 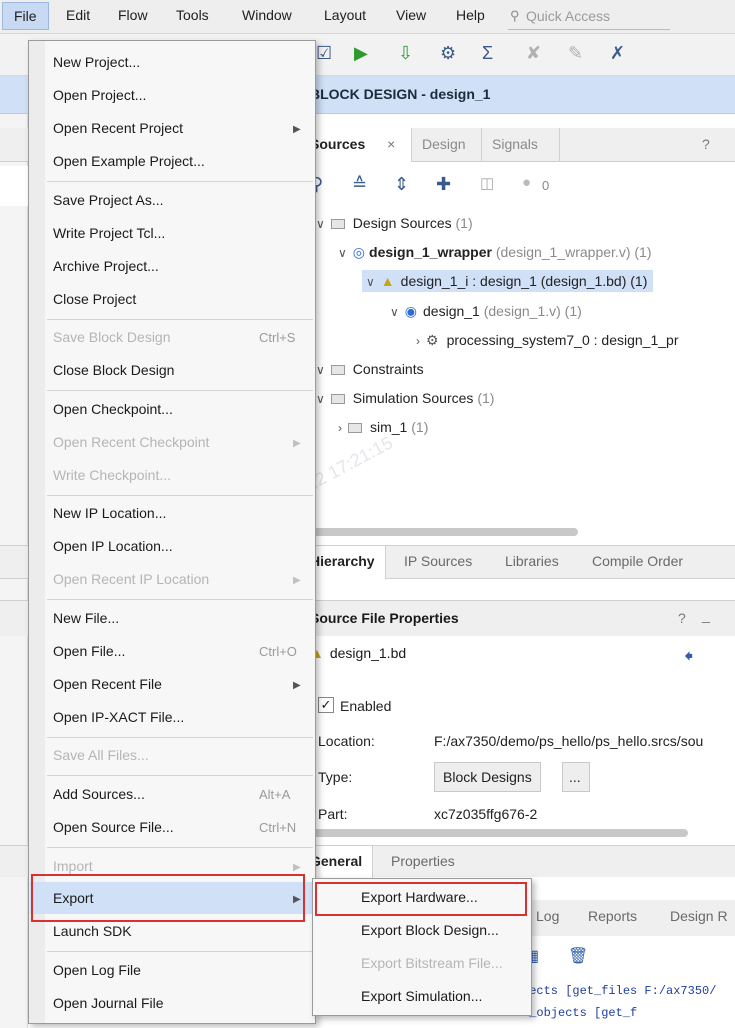 What do you see at coordinates (578, 956) in the screenshot?
I see `trash-icon: 🗑` at bounding box center [578, 956].